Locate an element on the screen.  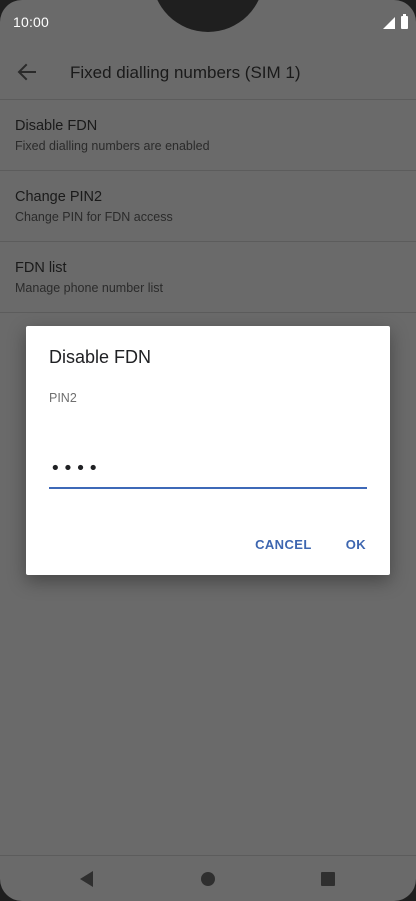
back-button is located at coordinates (27, 72).